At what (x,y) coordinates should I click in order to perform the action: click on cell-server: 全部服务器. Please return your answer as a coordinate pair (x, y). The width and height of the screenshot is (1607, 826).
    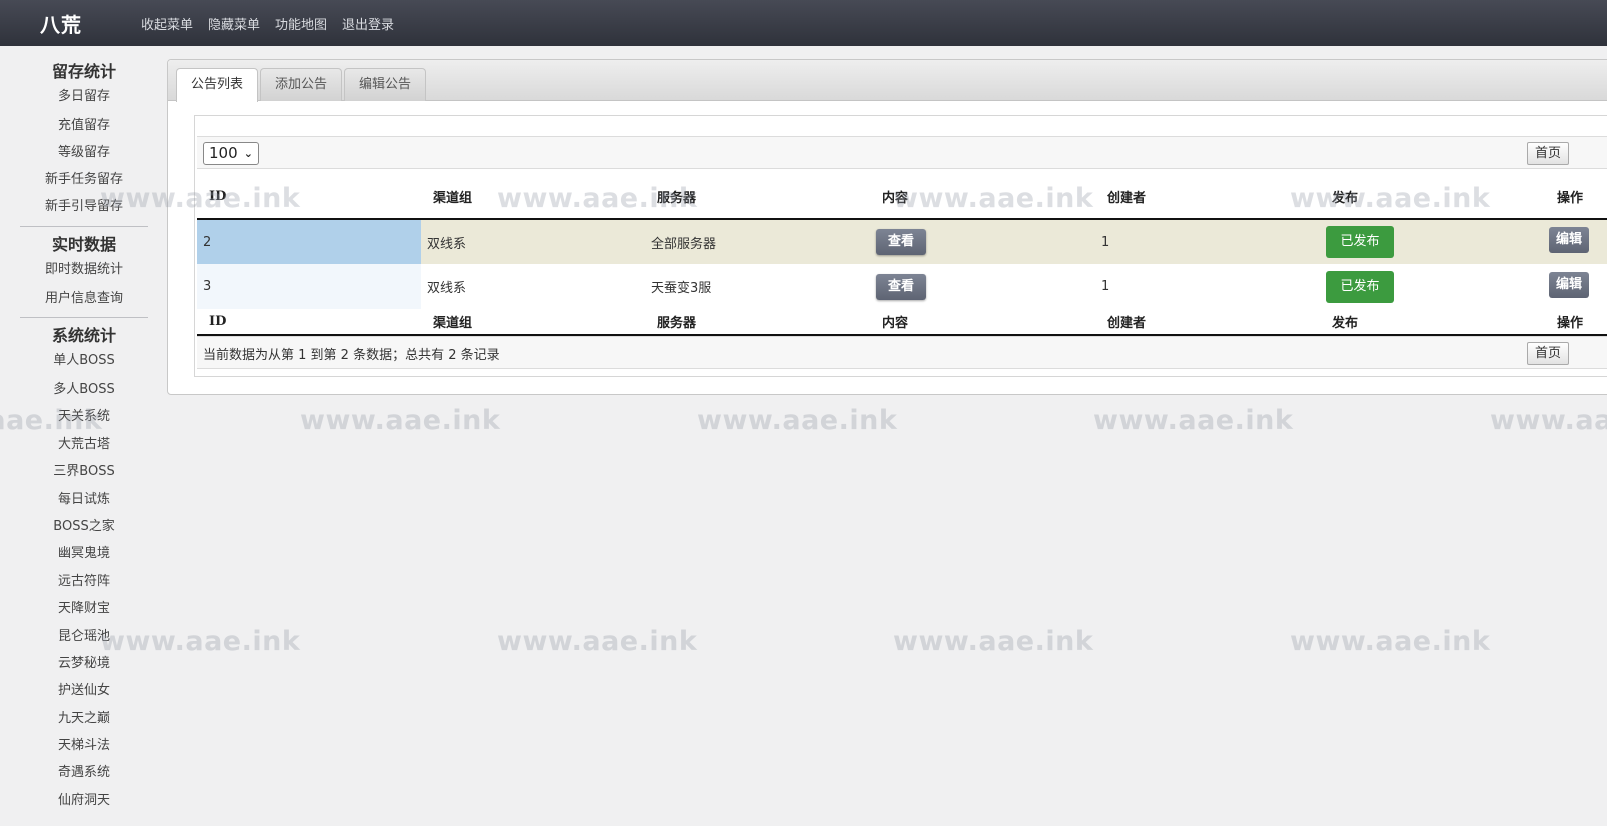
    Looking at the image, I should click on (757, 241).